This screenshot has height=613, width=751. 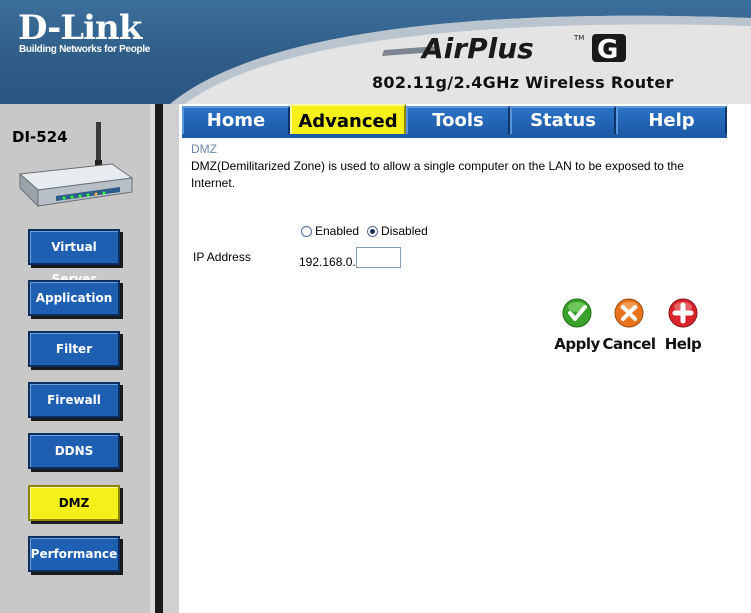 I want to click on tab-help: Help, so click(x=671, y=121).